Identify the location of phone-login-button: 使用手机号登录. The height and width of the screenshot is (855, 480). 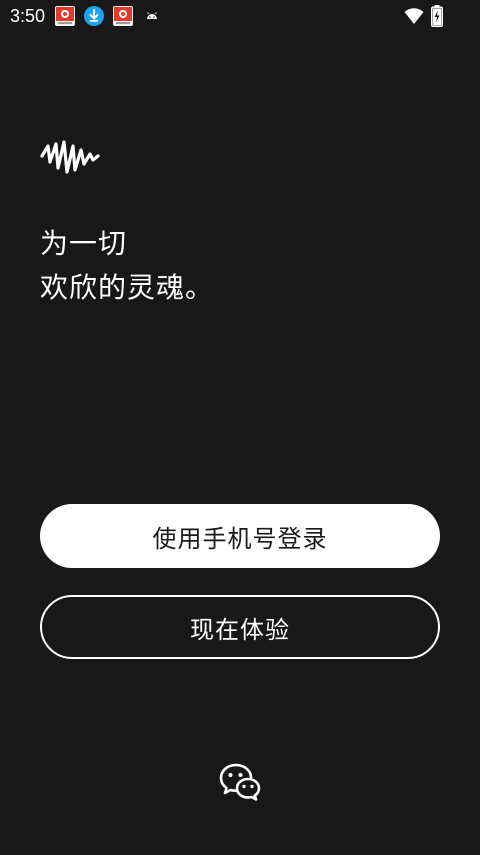
(240, 536).